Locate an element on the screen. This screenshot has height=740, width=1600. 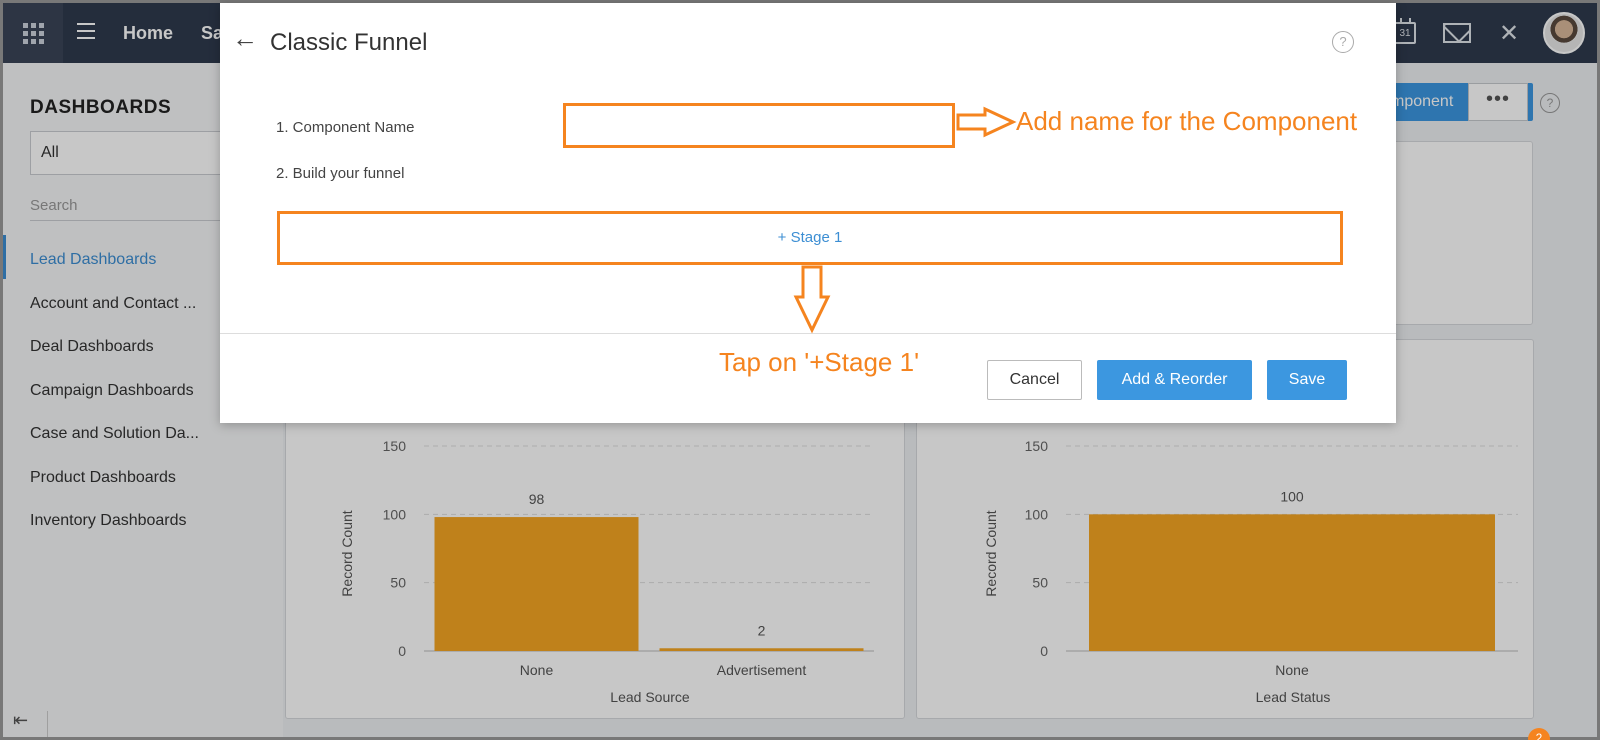
annotation-name-hint: Add name for the Component is located at coordinates (1187, 121).